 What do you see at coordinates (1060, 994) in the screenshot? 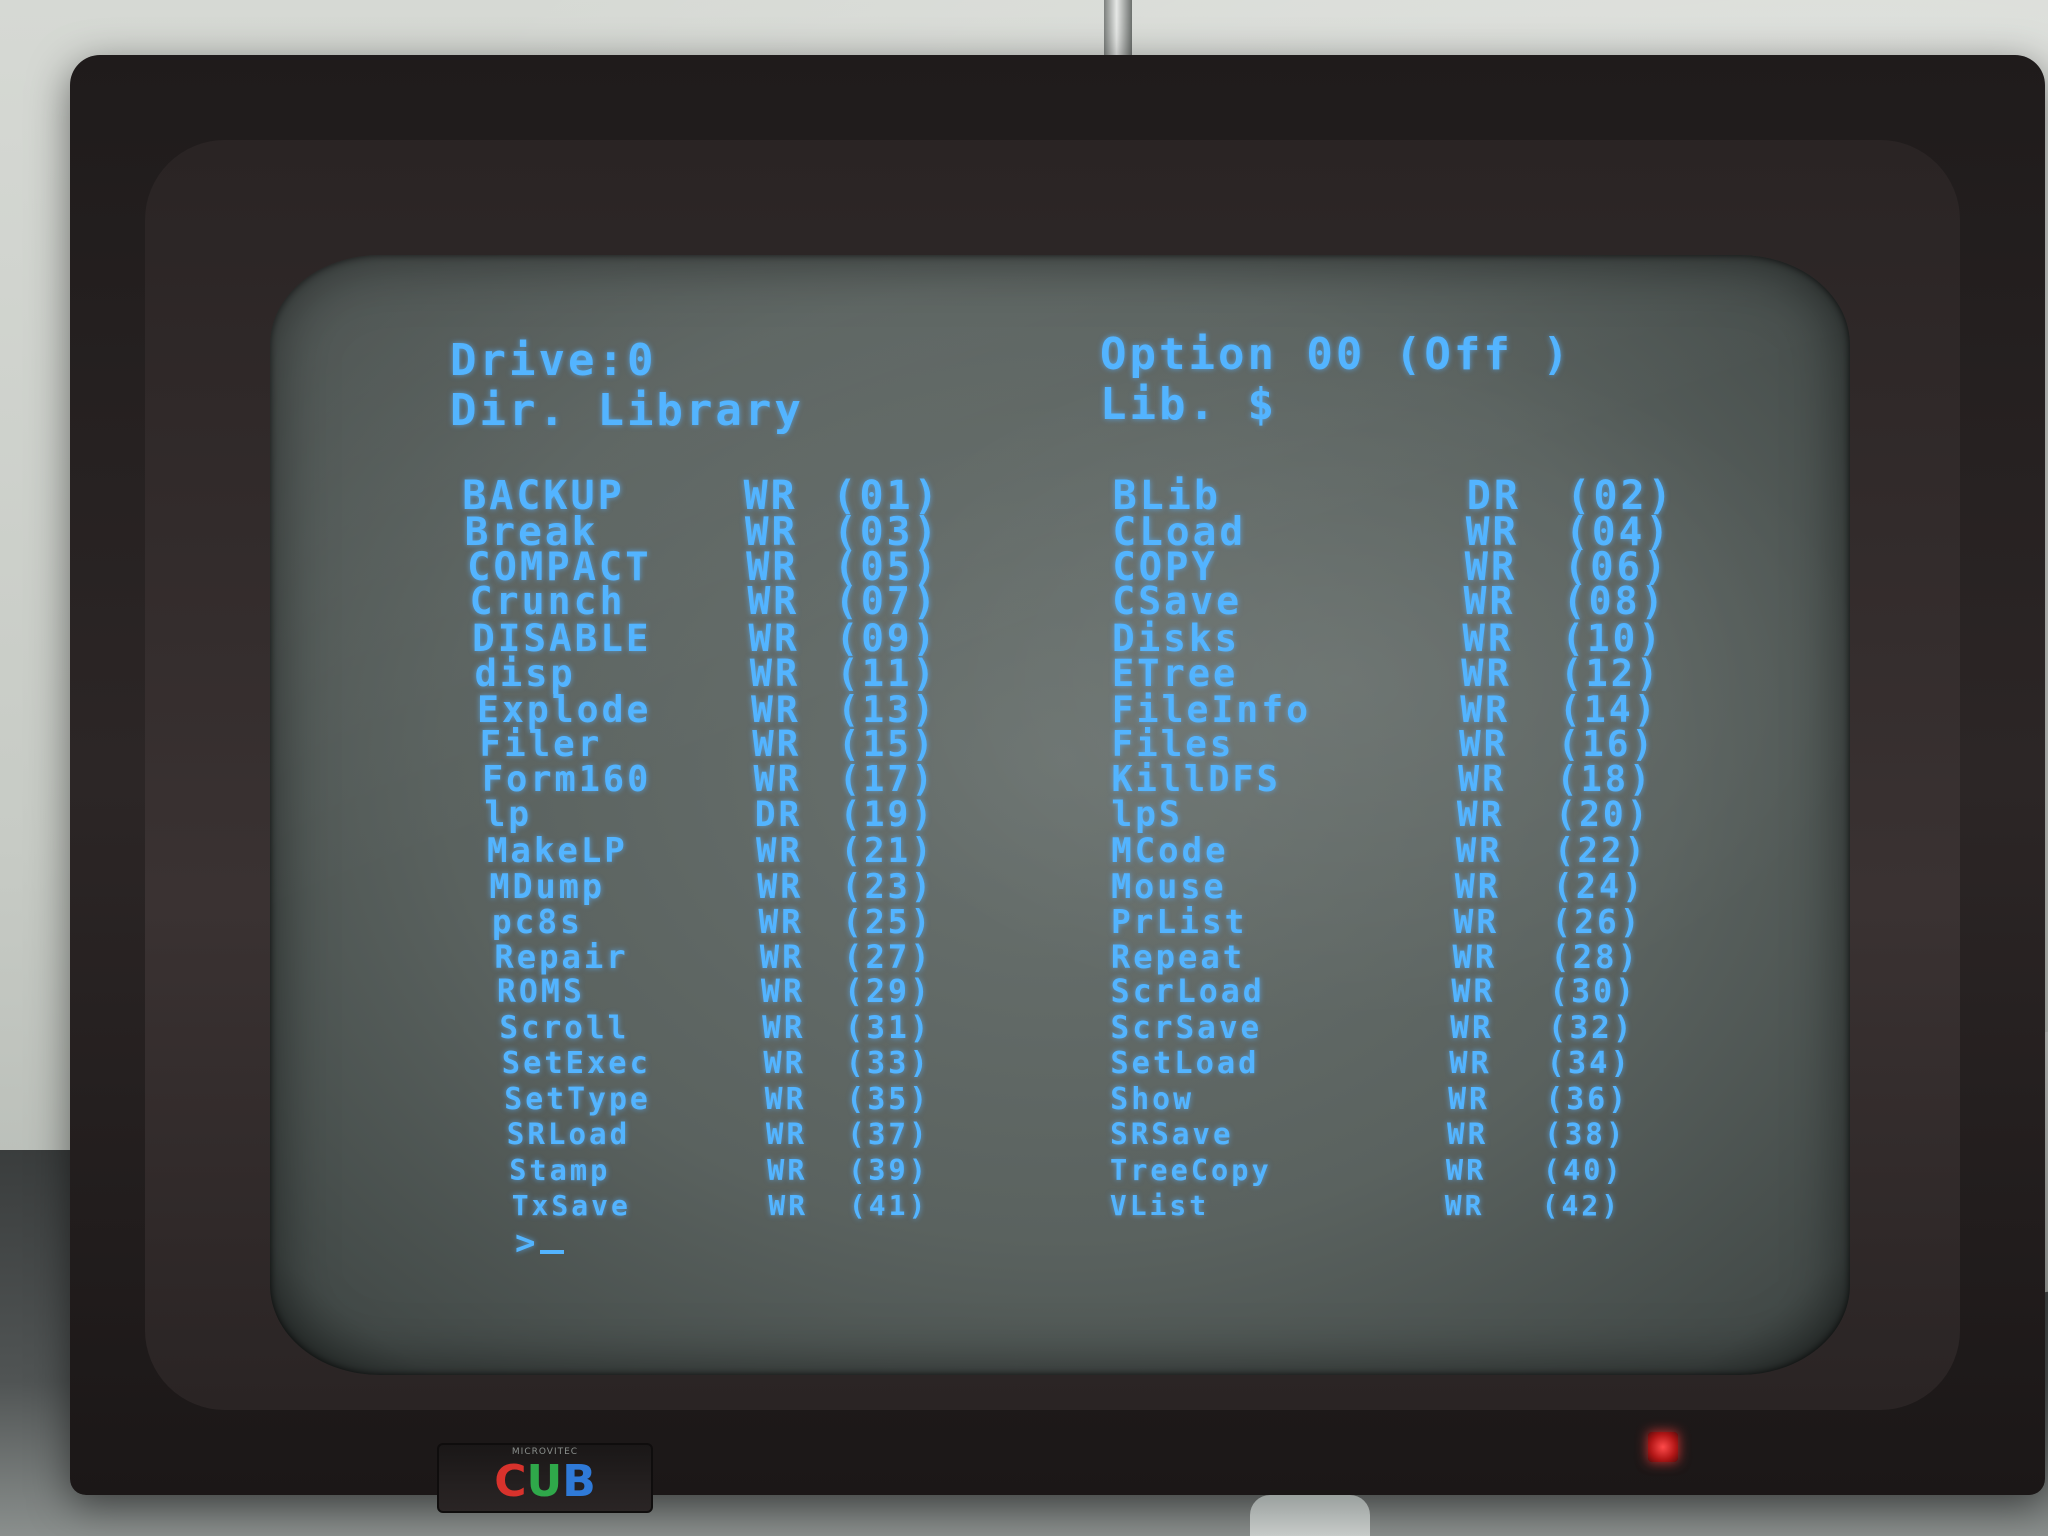
I see `file-row: ROMS WR (29) ScrLoad WR (30)` at bounding box center [1060, 994].